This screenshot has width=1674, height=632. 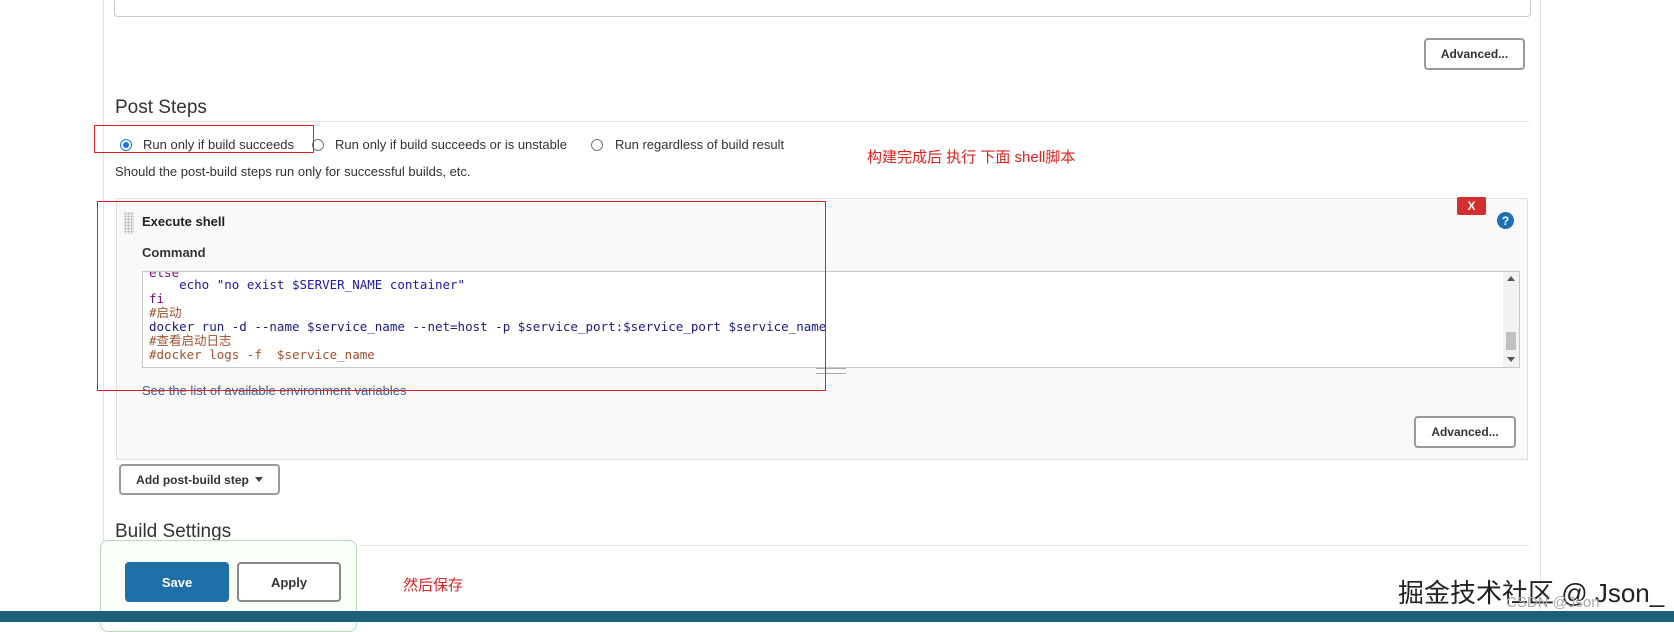 I want to click on apply-button: Apply, so click(x=289, y=582).